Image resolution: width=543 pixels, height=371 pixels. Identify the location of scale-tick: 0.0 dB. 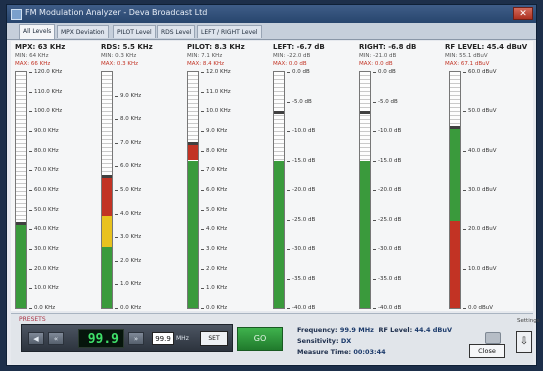
(298, 72).